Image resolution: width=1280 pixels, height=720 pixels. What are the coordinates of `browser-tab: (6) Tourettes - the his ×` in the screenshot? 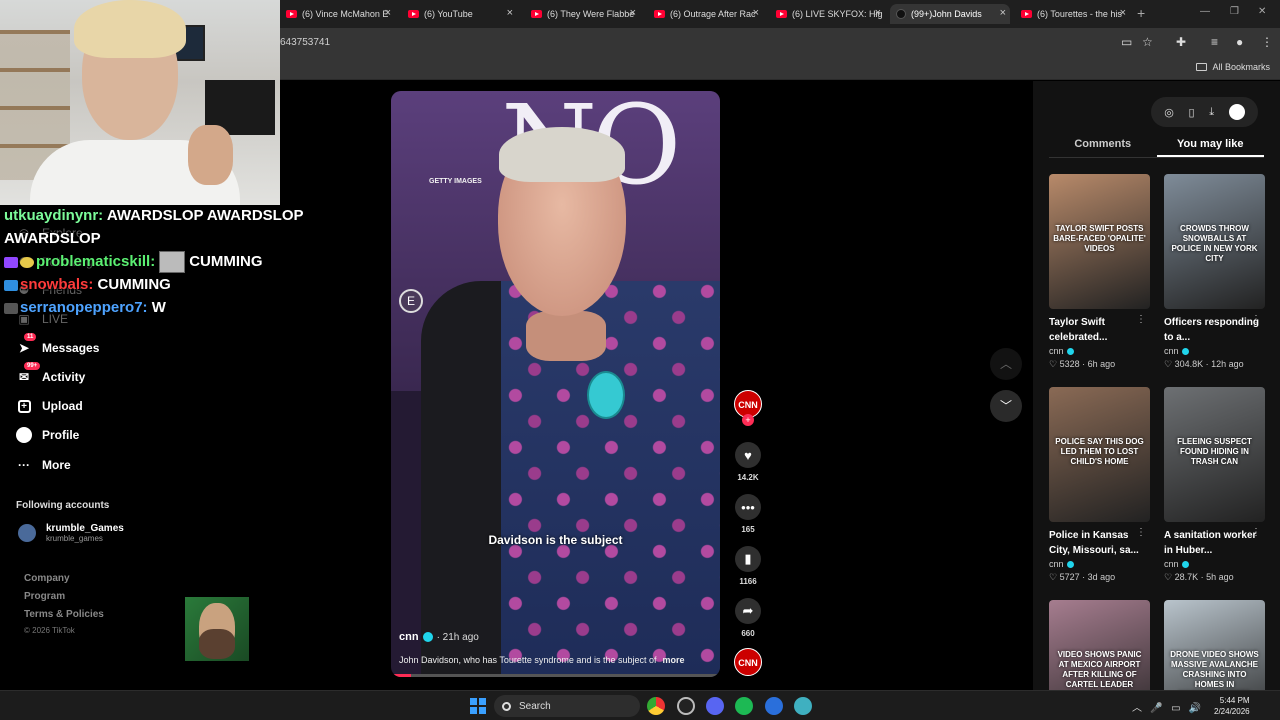 It's located at (1072, 14).